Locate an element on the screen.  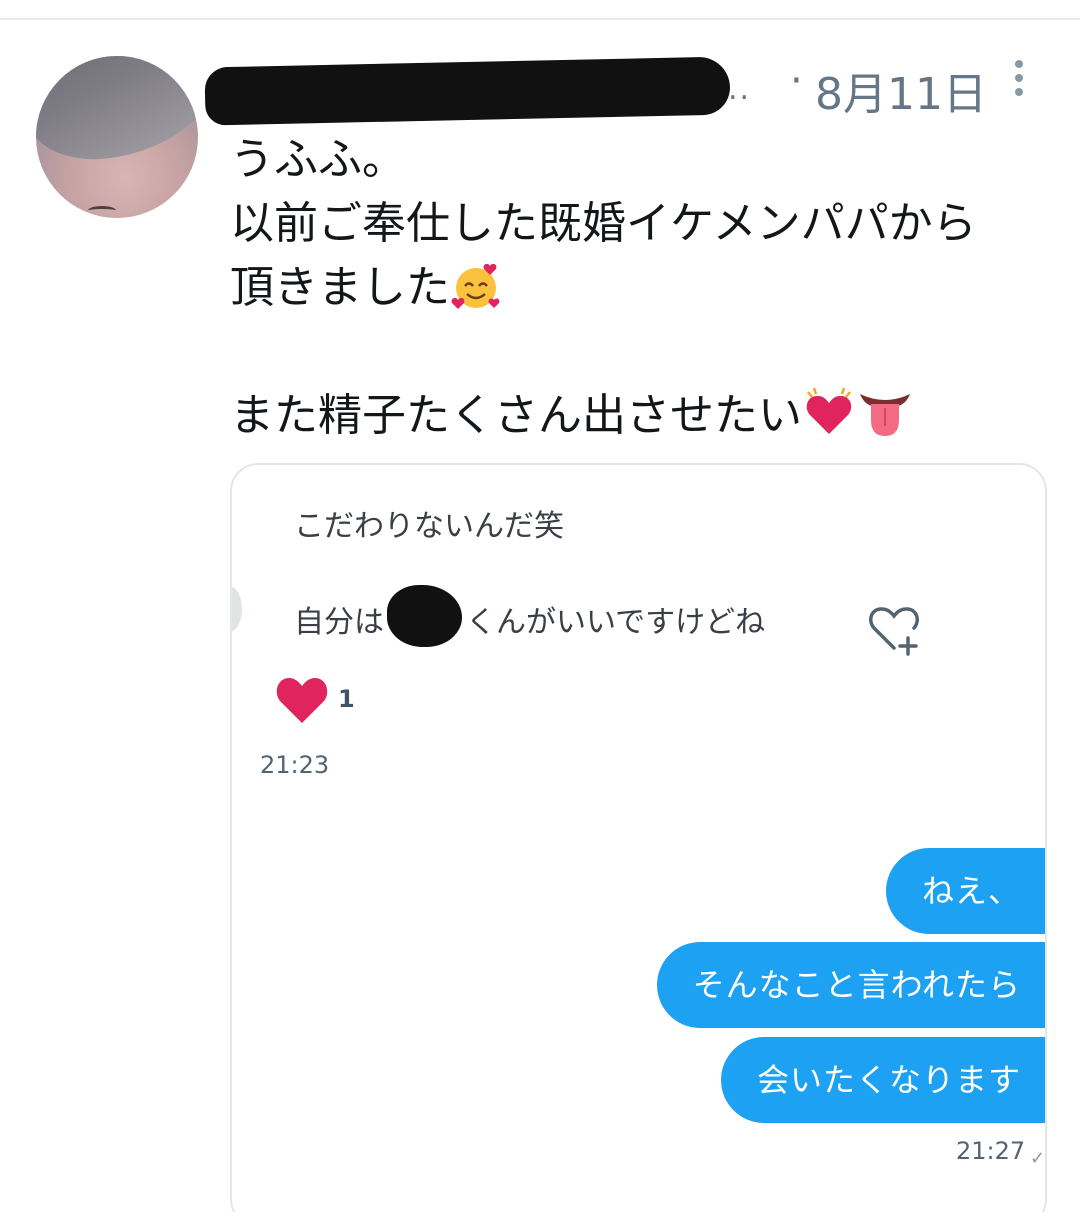
avatar-eye is located at coordinates (102, 210).